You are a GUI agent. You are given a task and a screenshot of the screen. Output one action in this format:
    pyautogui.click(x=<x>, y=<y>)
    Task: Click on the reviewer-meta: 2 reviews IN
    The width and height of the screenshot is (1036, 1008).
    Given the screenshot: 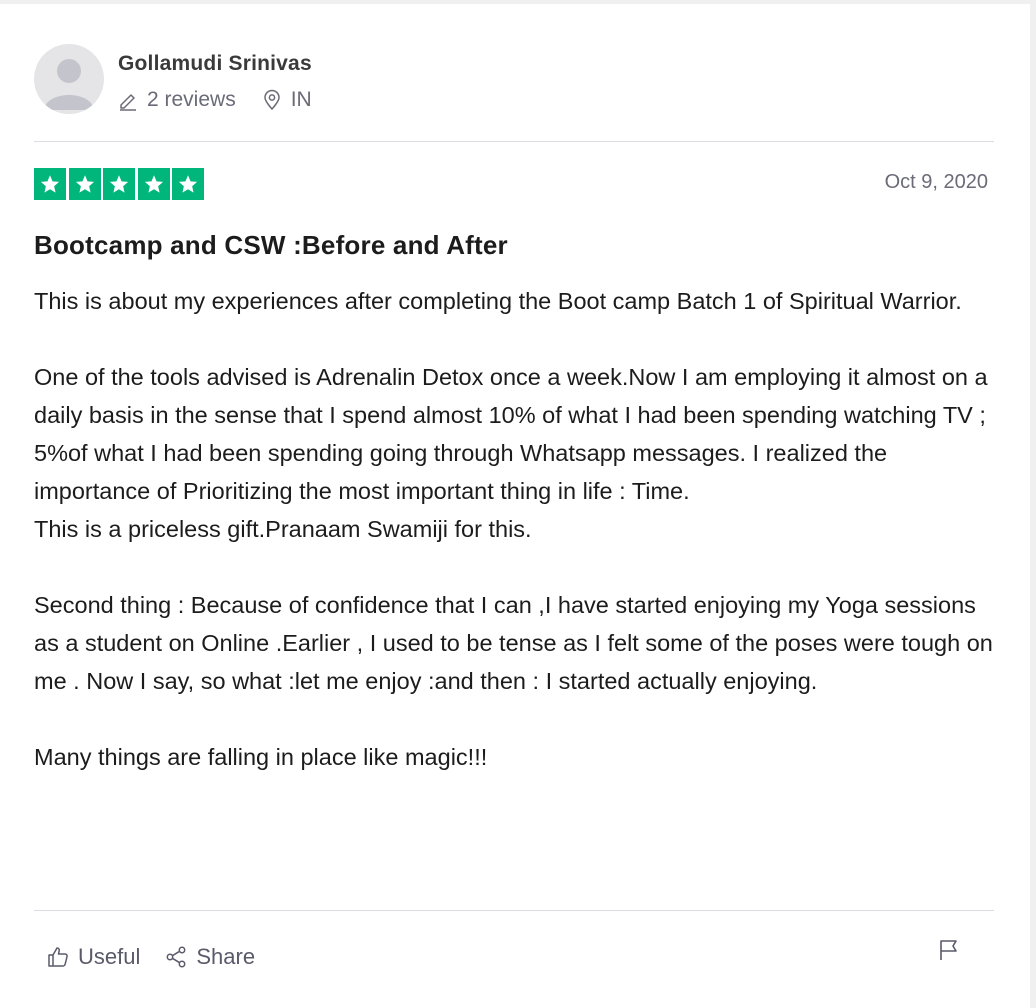 What is the action you would take?
    pyautogui.click(x=228, y=100)
    